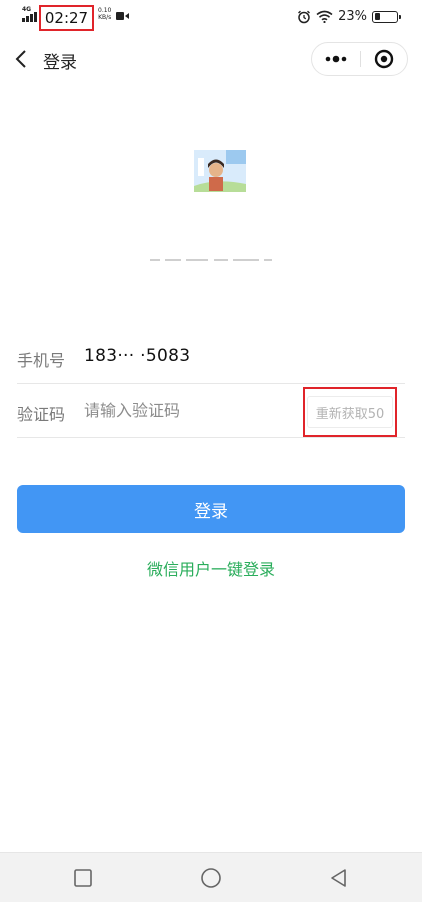 This screenshot has width=422, height=902. I want to click on close-button, so click(384, 59).